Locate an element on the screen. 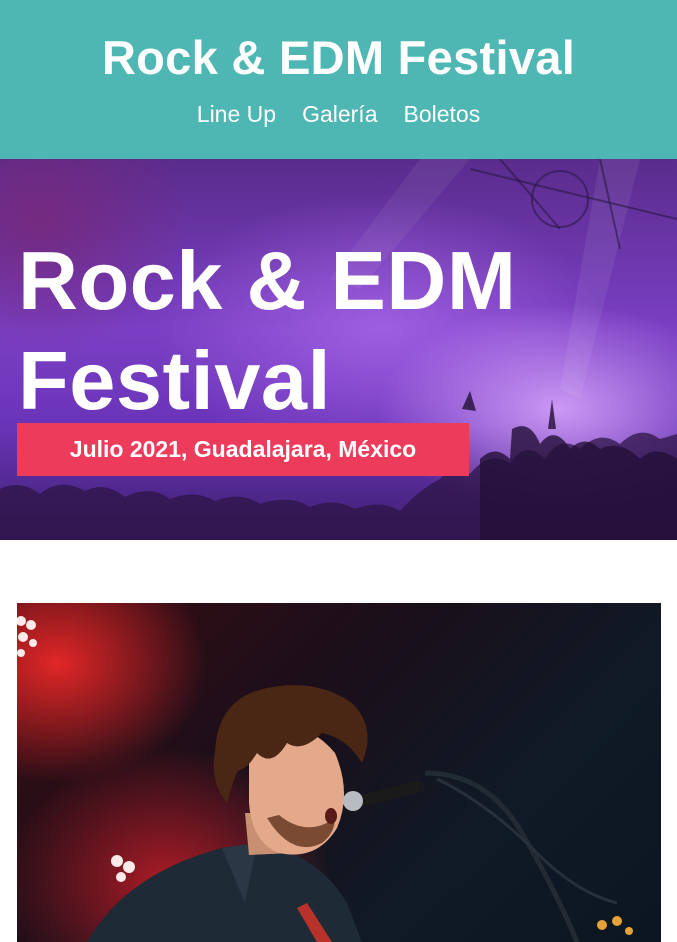 The width and height of the screenshot is (677, 942). nav-link-boletos: Boletos is located at coordinates (442, 114).